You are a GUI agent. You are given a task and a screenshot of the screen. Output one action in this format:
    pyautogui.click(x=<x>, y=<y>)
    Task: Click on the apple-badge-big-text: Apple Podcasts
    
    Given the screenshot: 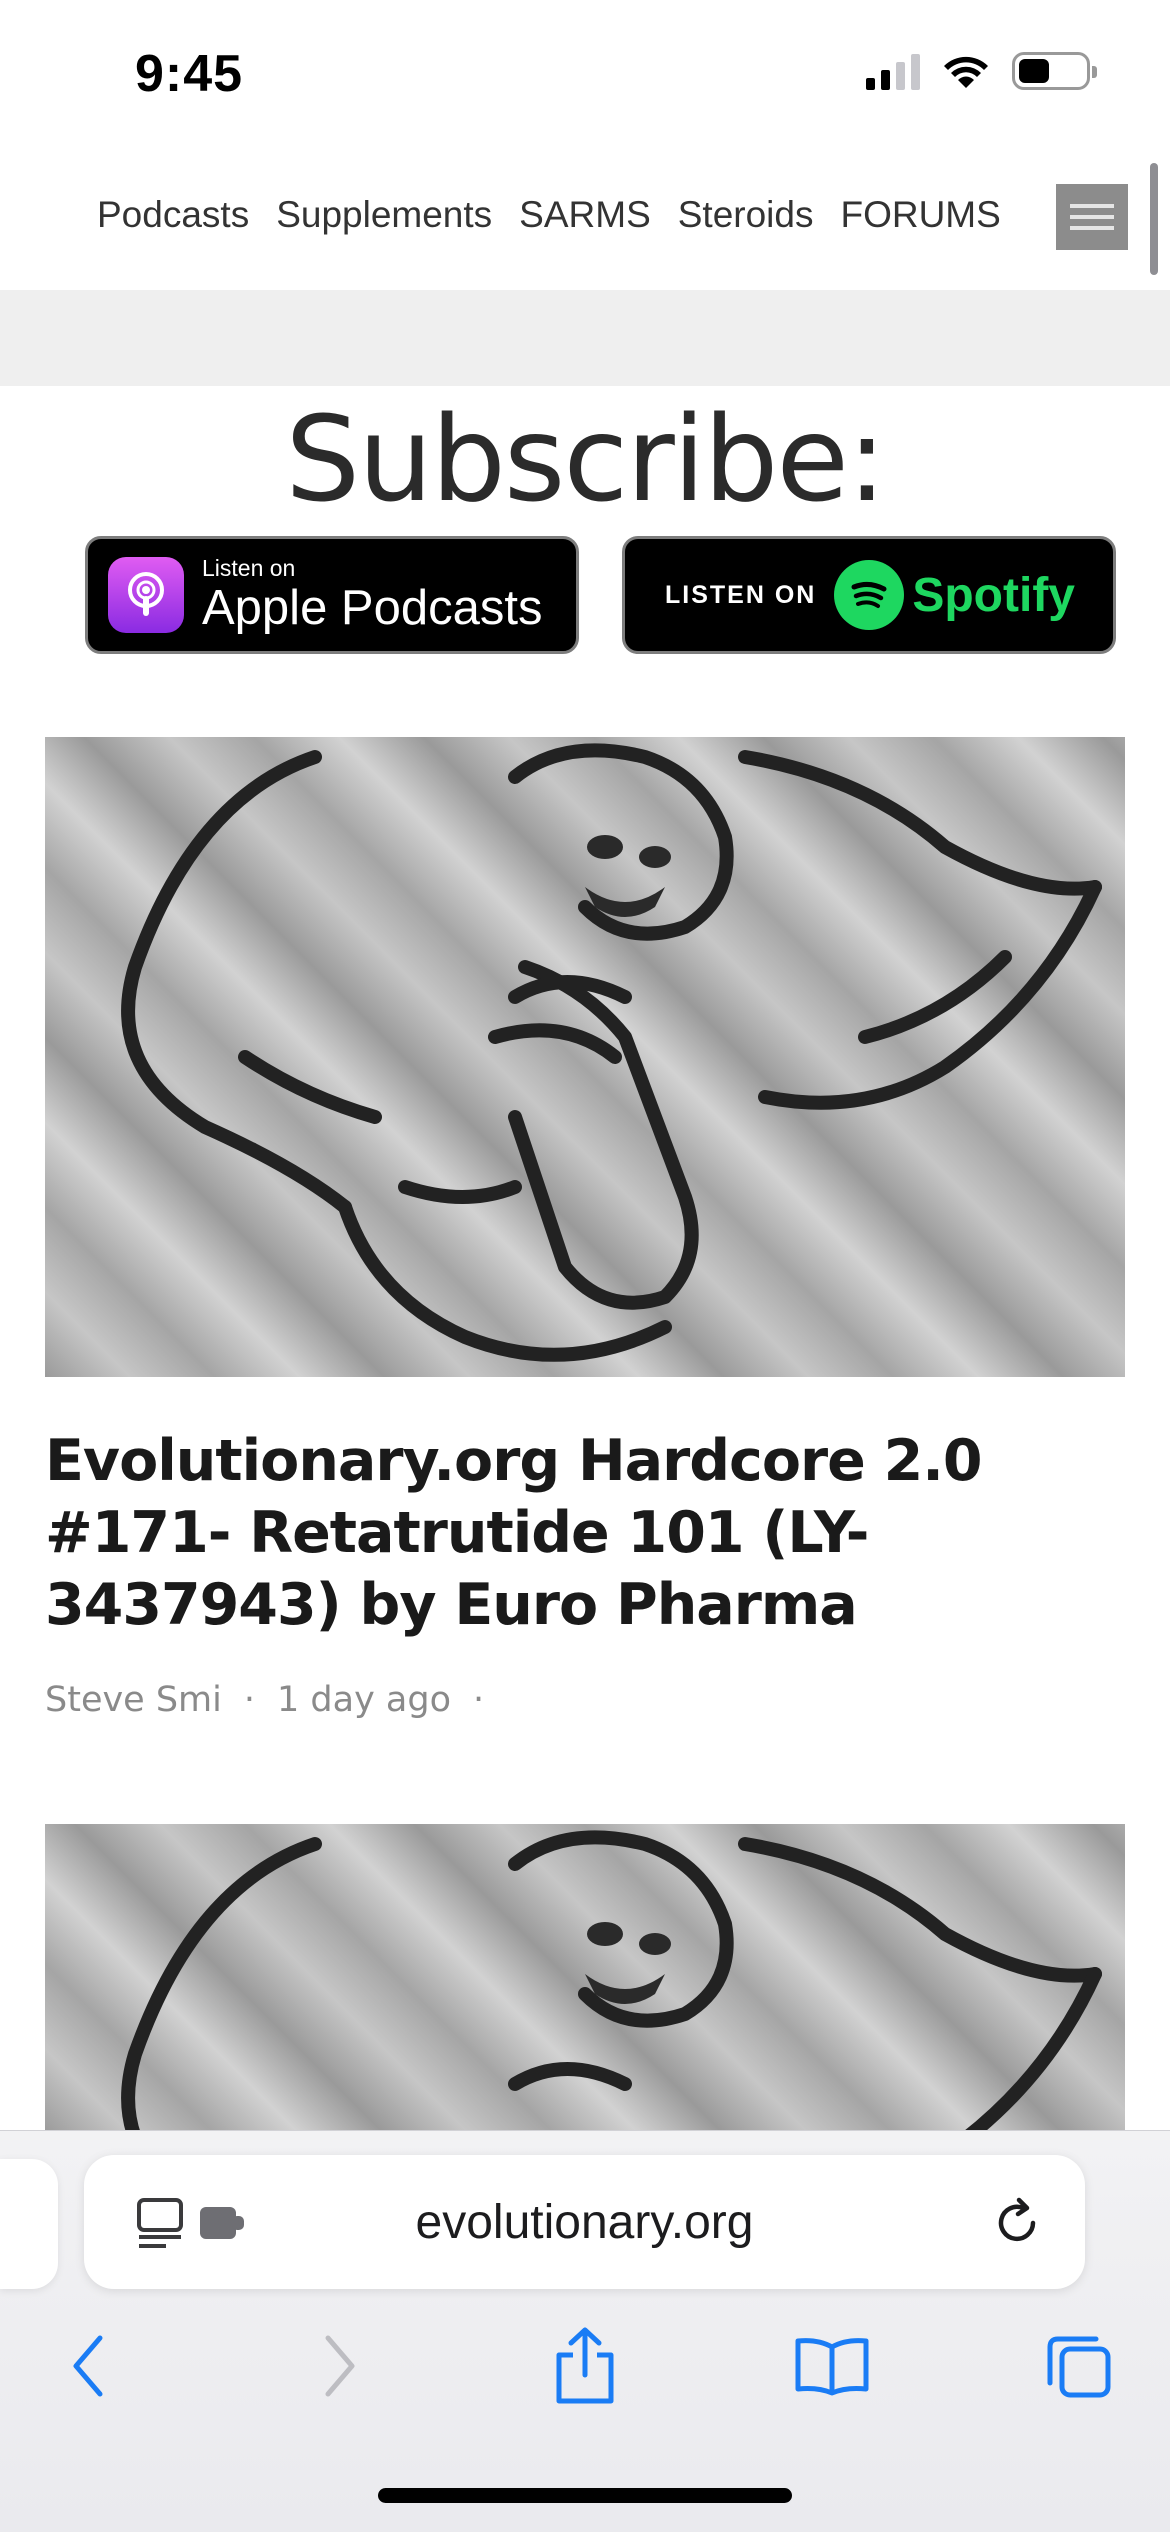 What is the action you would take?
    pyautogui.click(x=372, y=608)
    